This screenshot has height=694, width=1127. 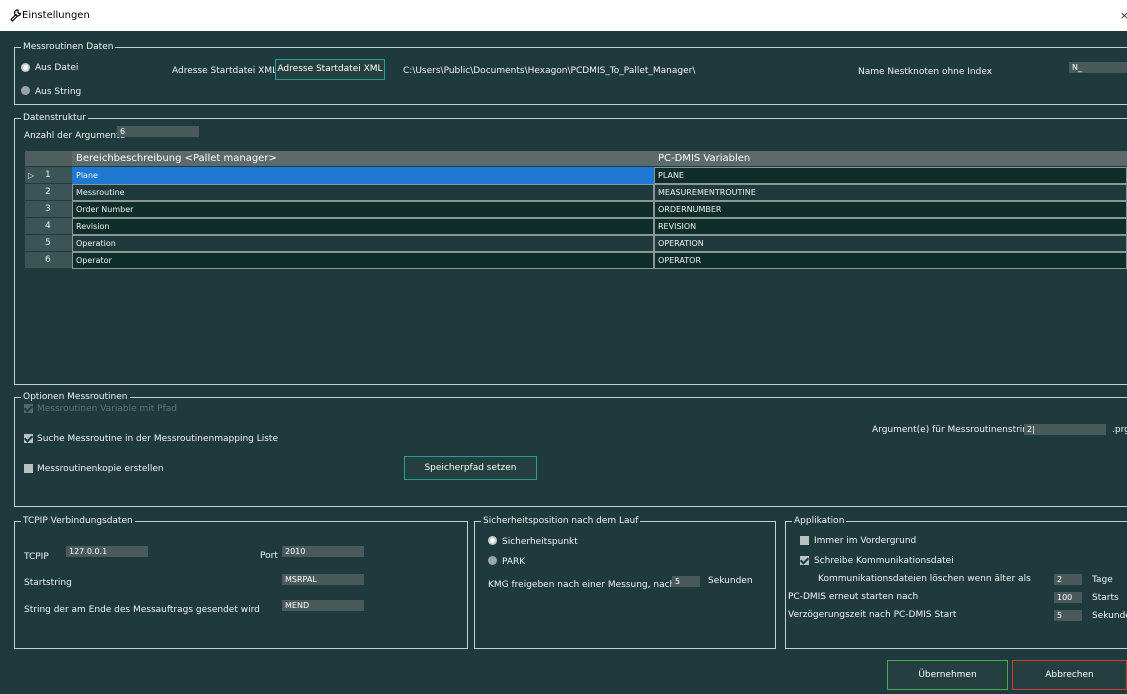 What do you see at coordinates (1119, 430) in the screenshot?
I see `prg-extension: .prg` at bounding box center [1119, 430].